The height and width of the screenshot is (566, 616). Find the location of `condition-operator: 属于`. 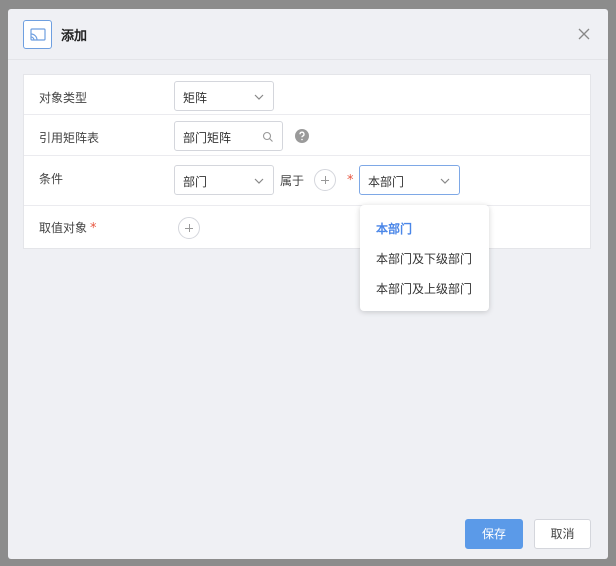

condition-operator: 属于 is located at coordinates (292, 181).